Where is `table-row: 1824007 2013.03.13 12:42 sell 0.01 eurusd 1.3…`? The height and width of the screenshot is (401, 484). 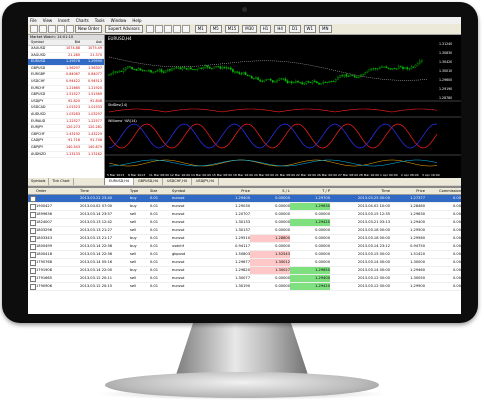
table-row: 1824007 2013.03.13 12:42 sell 0.01 eurusd 1.3… is located at coordinates (244, 223).